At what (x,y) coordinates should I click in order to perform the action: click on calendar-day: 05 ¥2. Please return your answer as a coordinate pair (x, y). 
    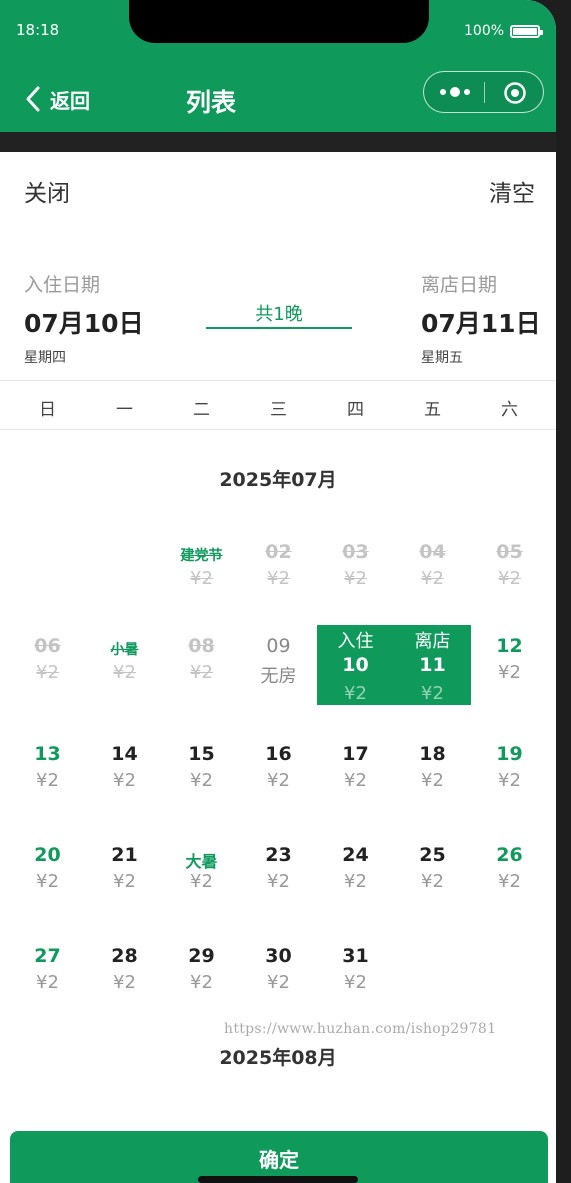
    Looking at the image, I should click on (509, 571).